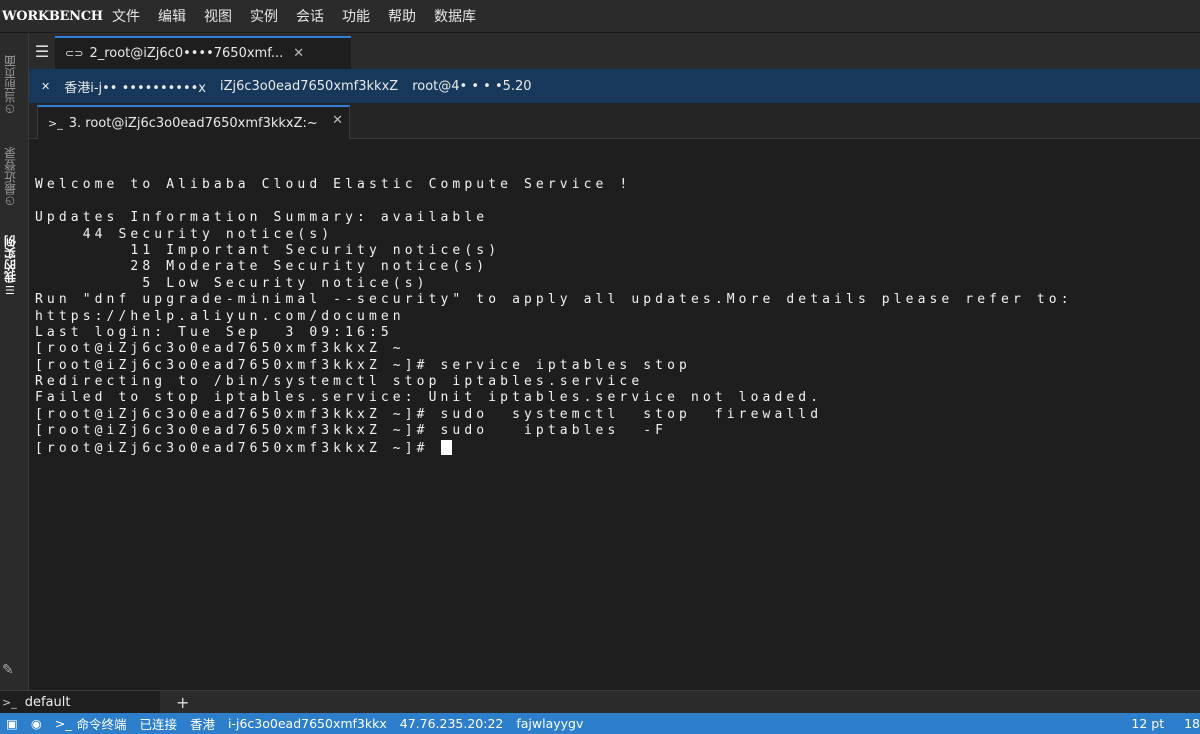 Image resolution: width=1200 pixels, height=734 pixels. What do you see at coordinates (600, 16) in the screenshot?
I see `menu-bar: WORKBENCH 文件 编辑 视图 实例 会话 功能 帮助 数据库` at bounding box center [600, 16].